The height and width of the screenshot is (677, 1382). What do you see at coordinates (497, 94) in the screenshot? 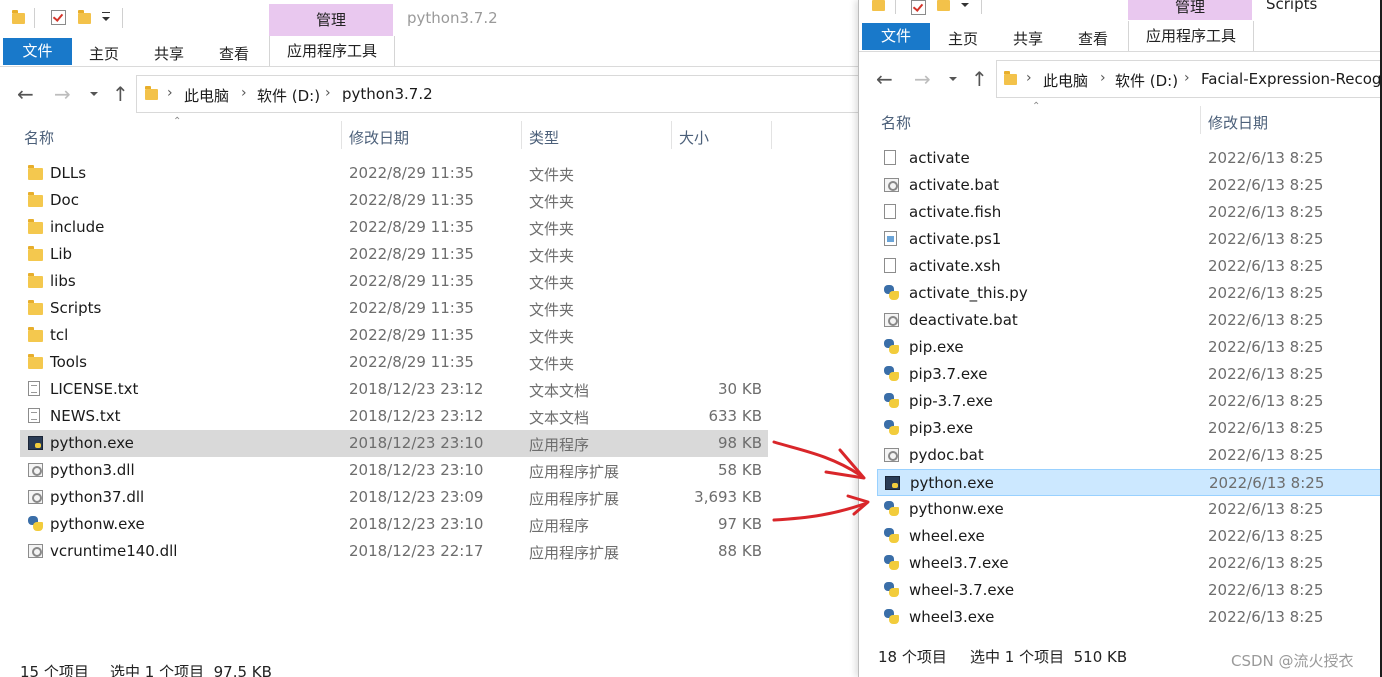
I see `address-bar: › 此电脑 › 软件 (D:) › python3.7.2` at bounding box center [497, 94].